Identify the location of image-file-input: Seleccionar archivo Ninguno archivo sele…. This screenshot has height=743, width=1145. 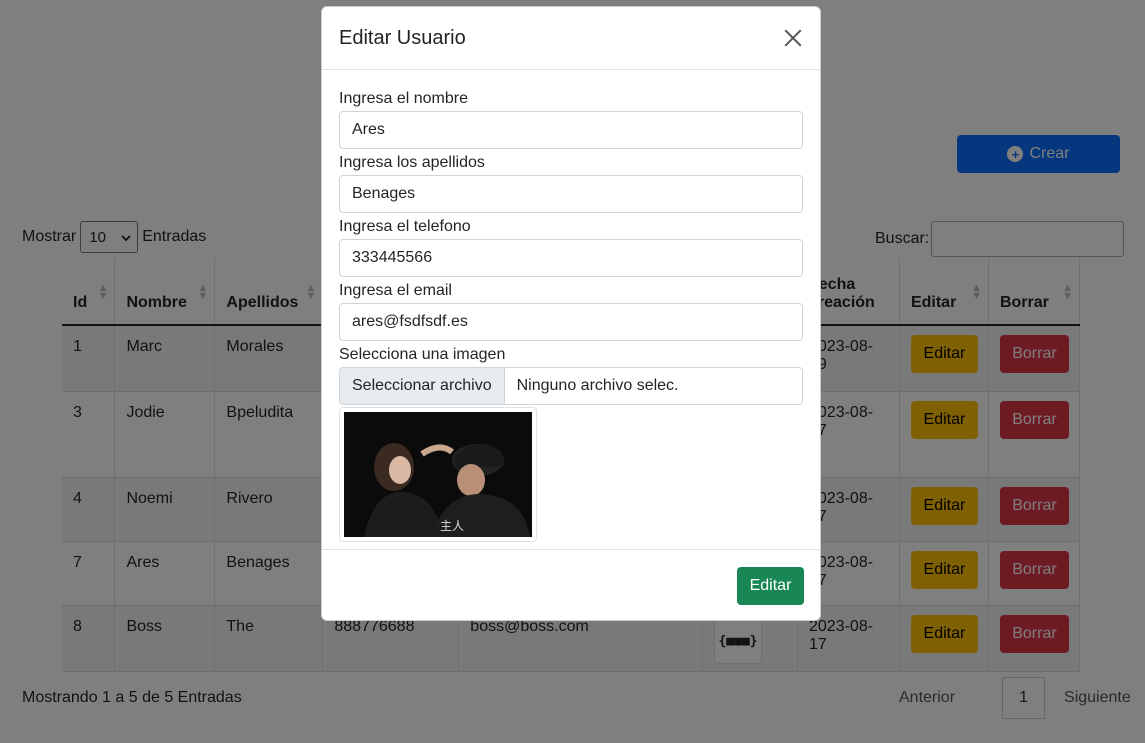
(571, 386).